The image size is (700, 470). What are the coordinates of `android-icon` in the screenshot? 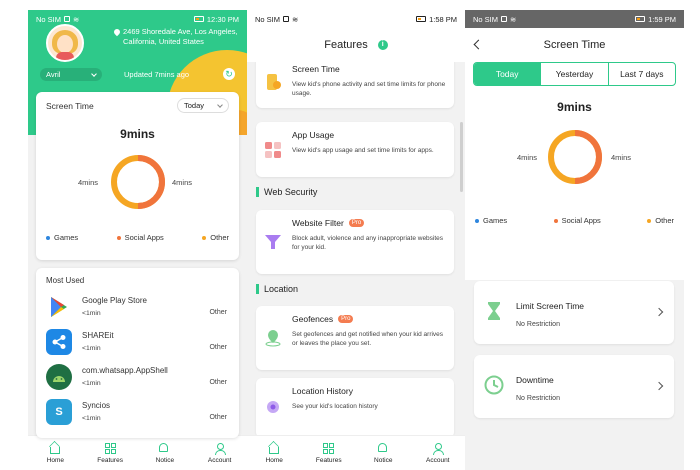 It's located at (59, 376).